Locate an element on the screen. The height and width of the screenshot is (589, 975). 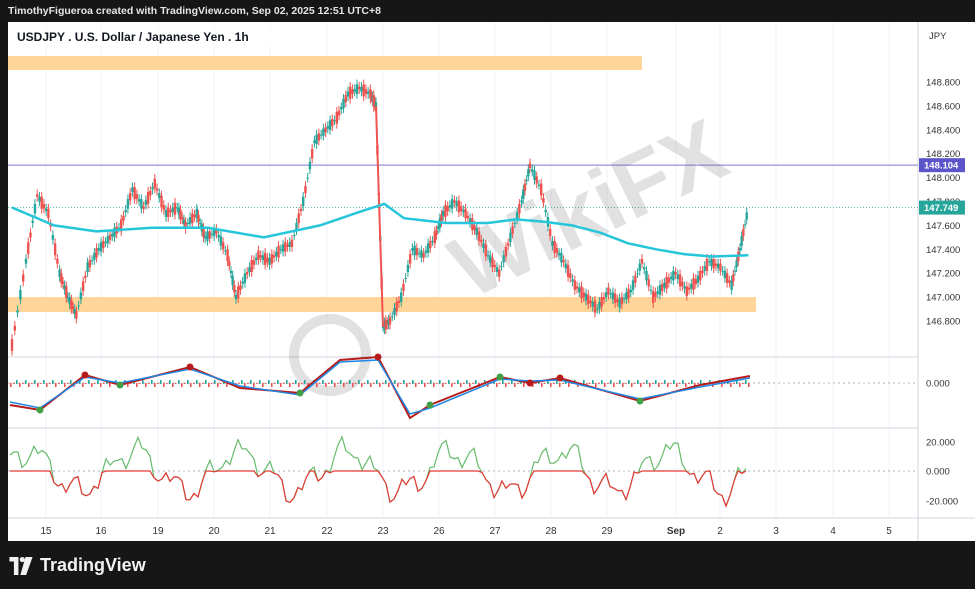
tradingview-brand: TradingView is located at coordinates (77, 565).